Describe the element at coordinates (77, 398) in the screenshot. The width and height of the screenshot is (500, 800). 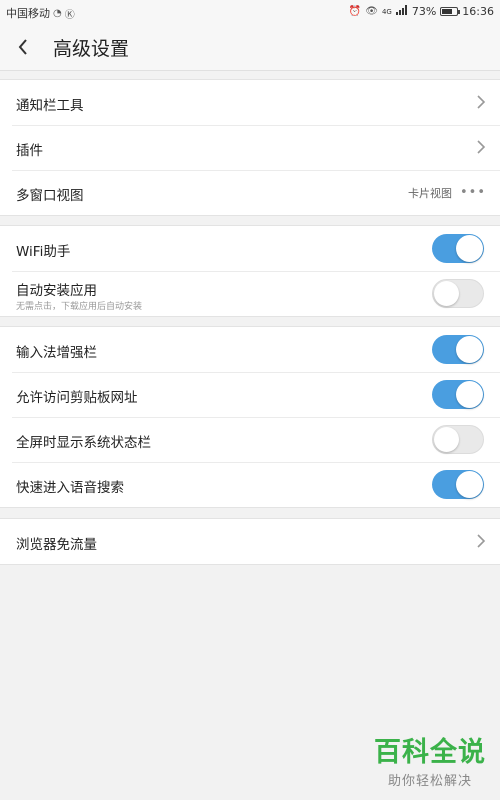
I see `row-label: 允许访问剪贴板网址` at that location.